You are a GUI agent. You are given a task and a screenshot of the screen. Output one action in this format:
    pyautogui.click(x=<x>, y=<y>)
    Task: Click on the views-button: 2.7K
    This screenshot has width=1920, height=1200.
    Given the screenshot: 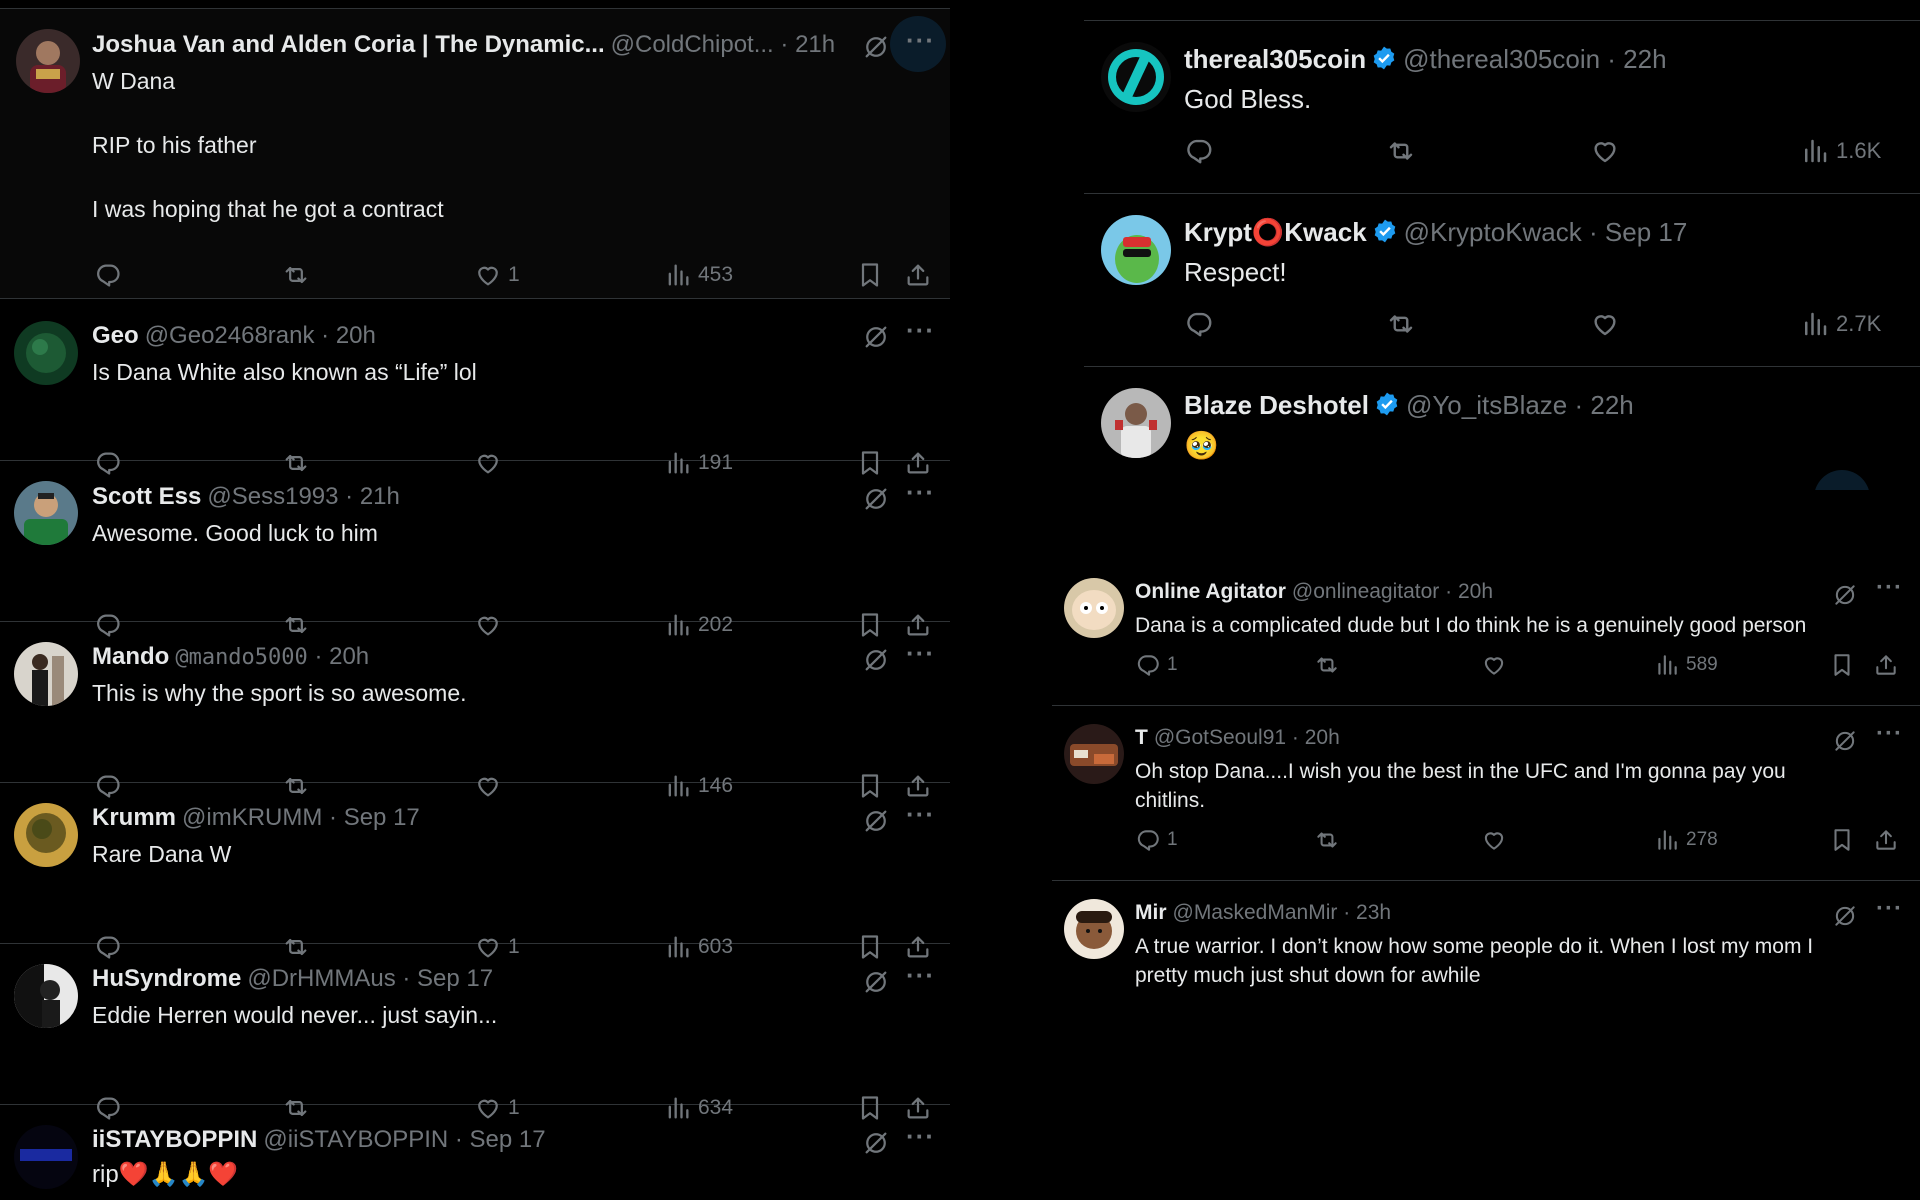 What is the action you would take?
    pyautogui.click(x=1840, y=324)
    